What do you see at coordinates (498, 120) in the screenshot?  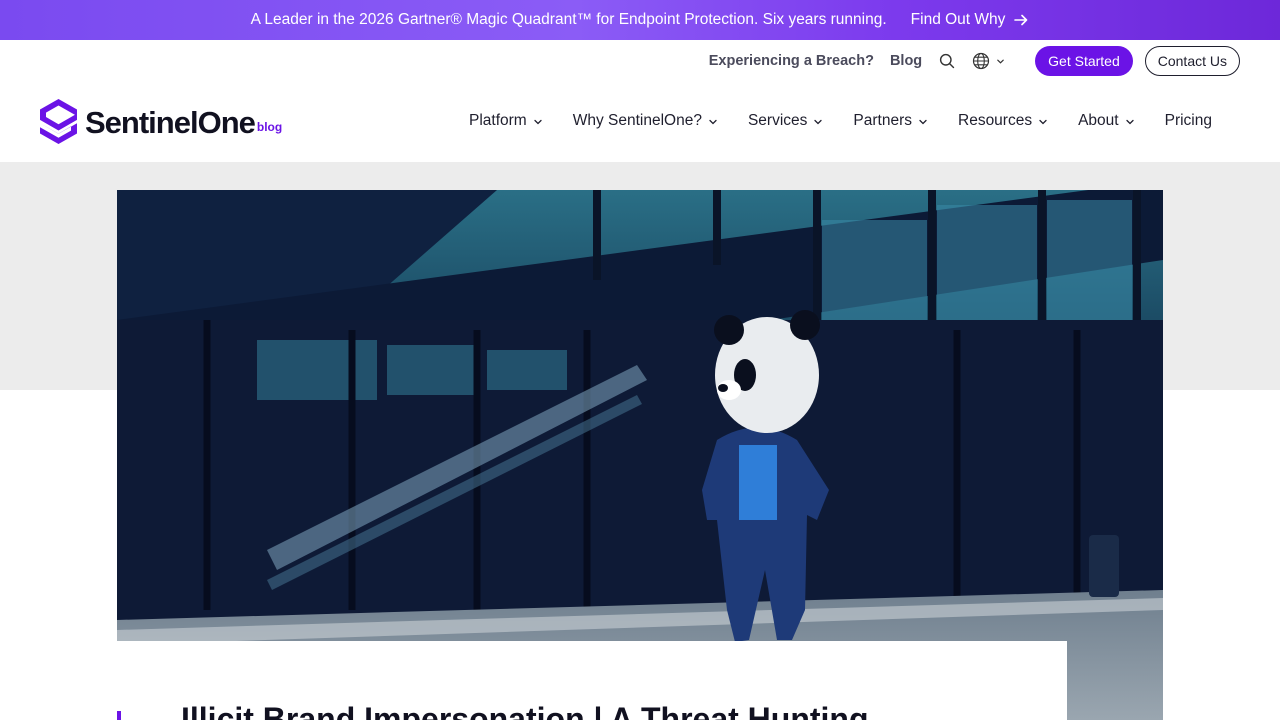 I see `nav-item-label: Platform` at bounding box center [498, 120].